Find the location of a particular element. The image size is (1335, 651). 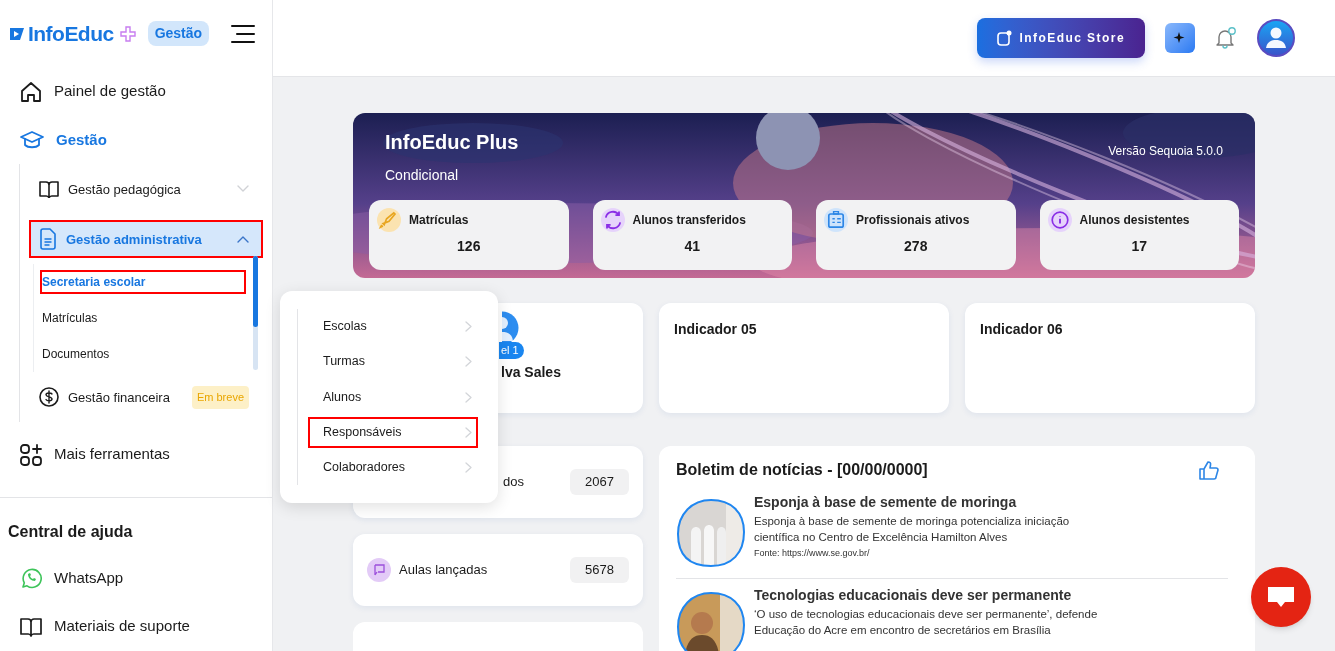

sidebar-item: Mais ferramentas is located at coordinates (136, 454).